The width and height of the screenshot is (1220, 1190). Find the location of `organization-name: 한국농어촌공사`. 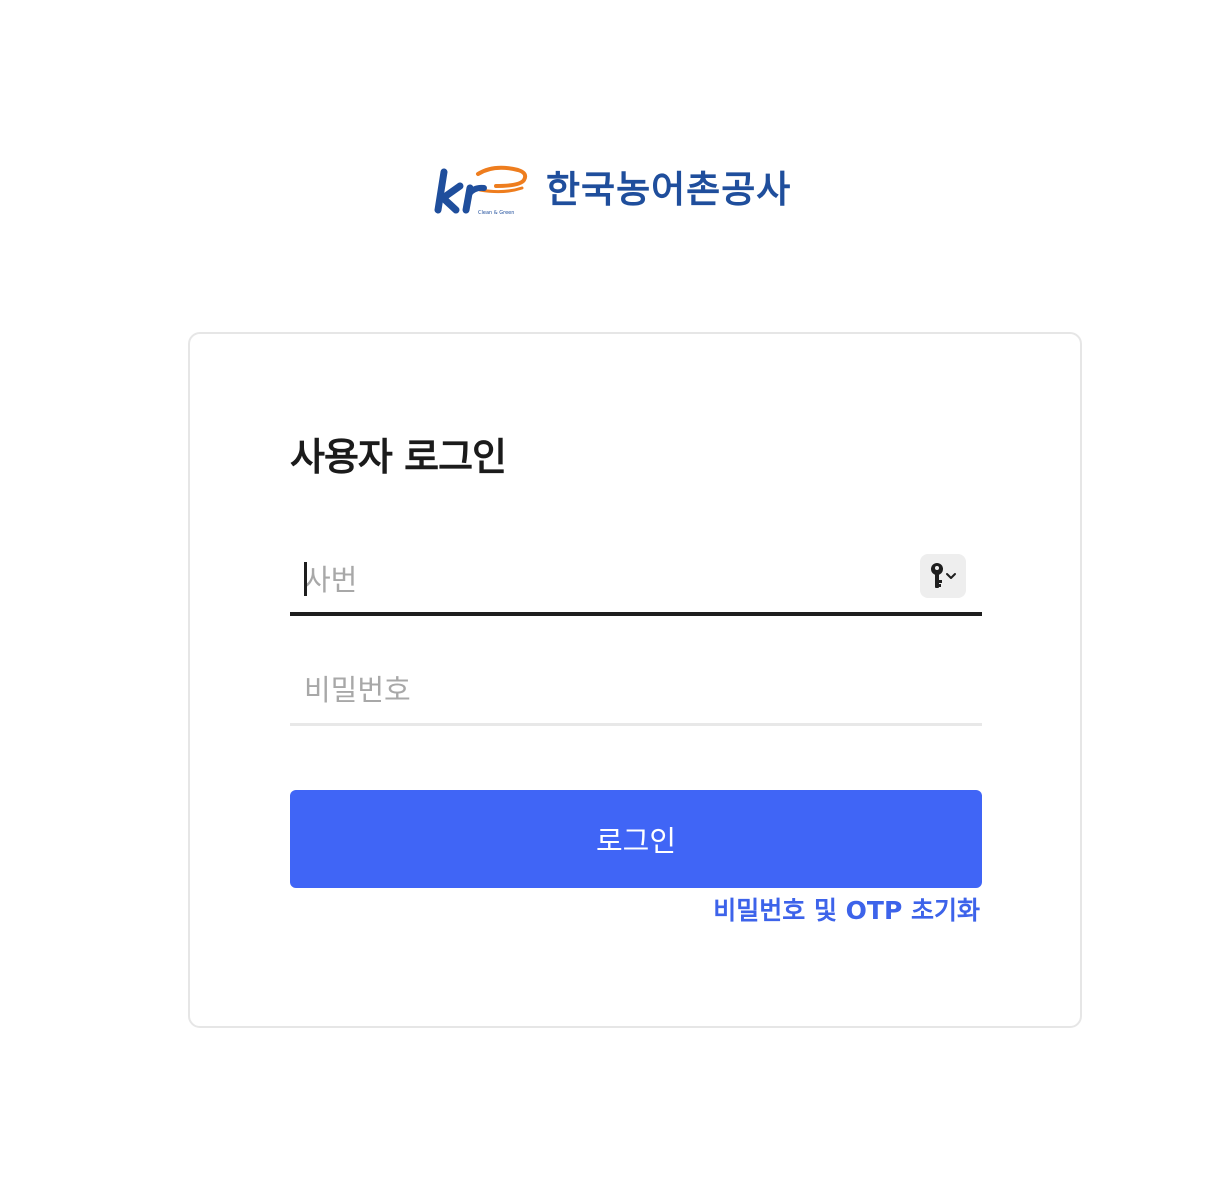

organization-name: 한국농어촌공사 is located at coordinates (669, 189).